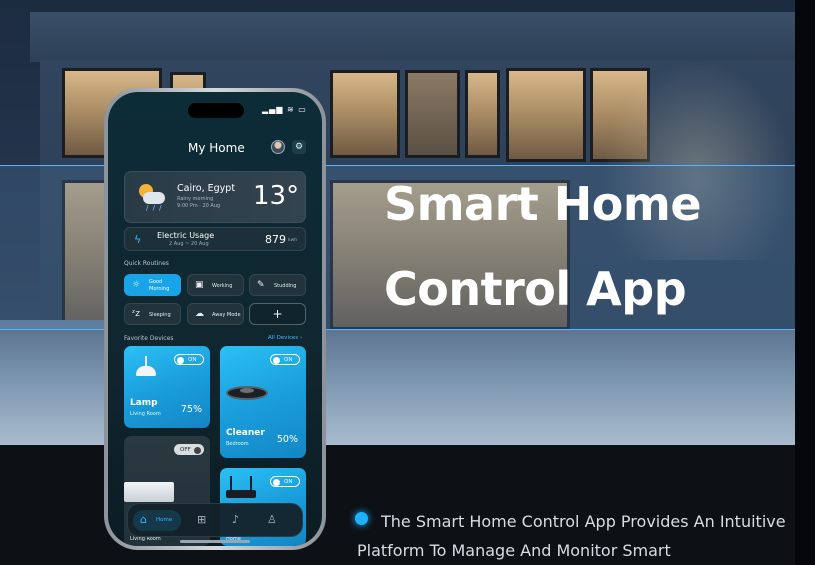 The width and height of the screenshot is (815, 565). Describe the element at coordinates (535, 289) in the screenshot. I see `hero-title-line2: Control App` at that location.